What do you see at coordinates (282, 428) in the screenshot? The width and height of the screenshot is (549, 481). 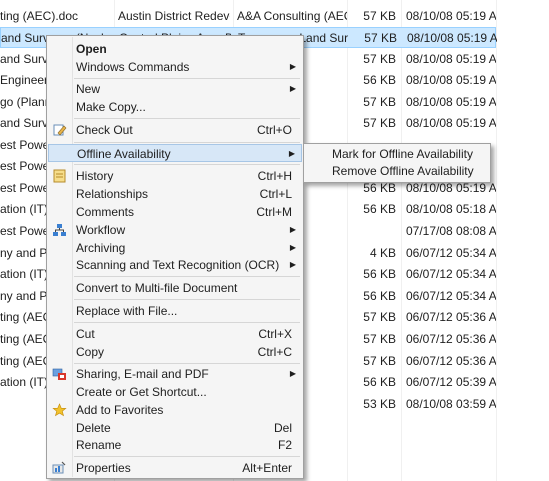 I see `shortcut-text: Del` at bounding box center [282, 428].